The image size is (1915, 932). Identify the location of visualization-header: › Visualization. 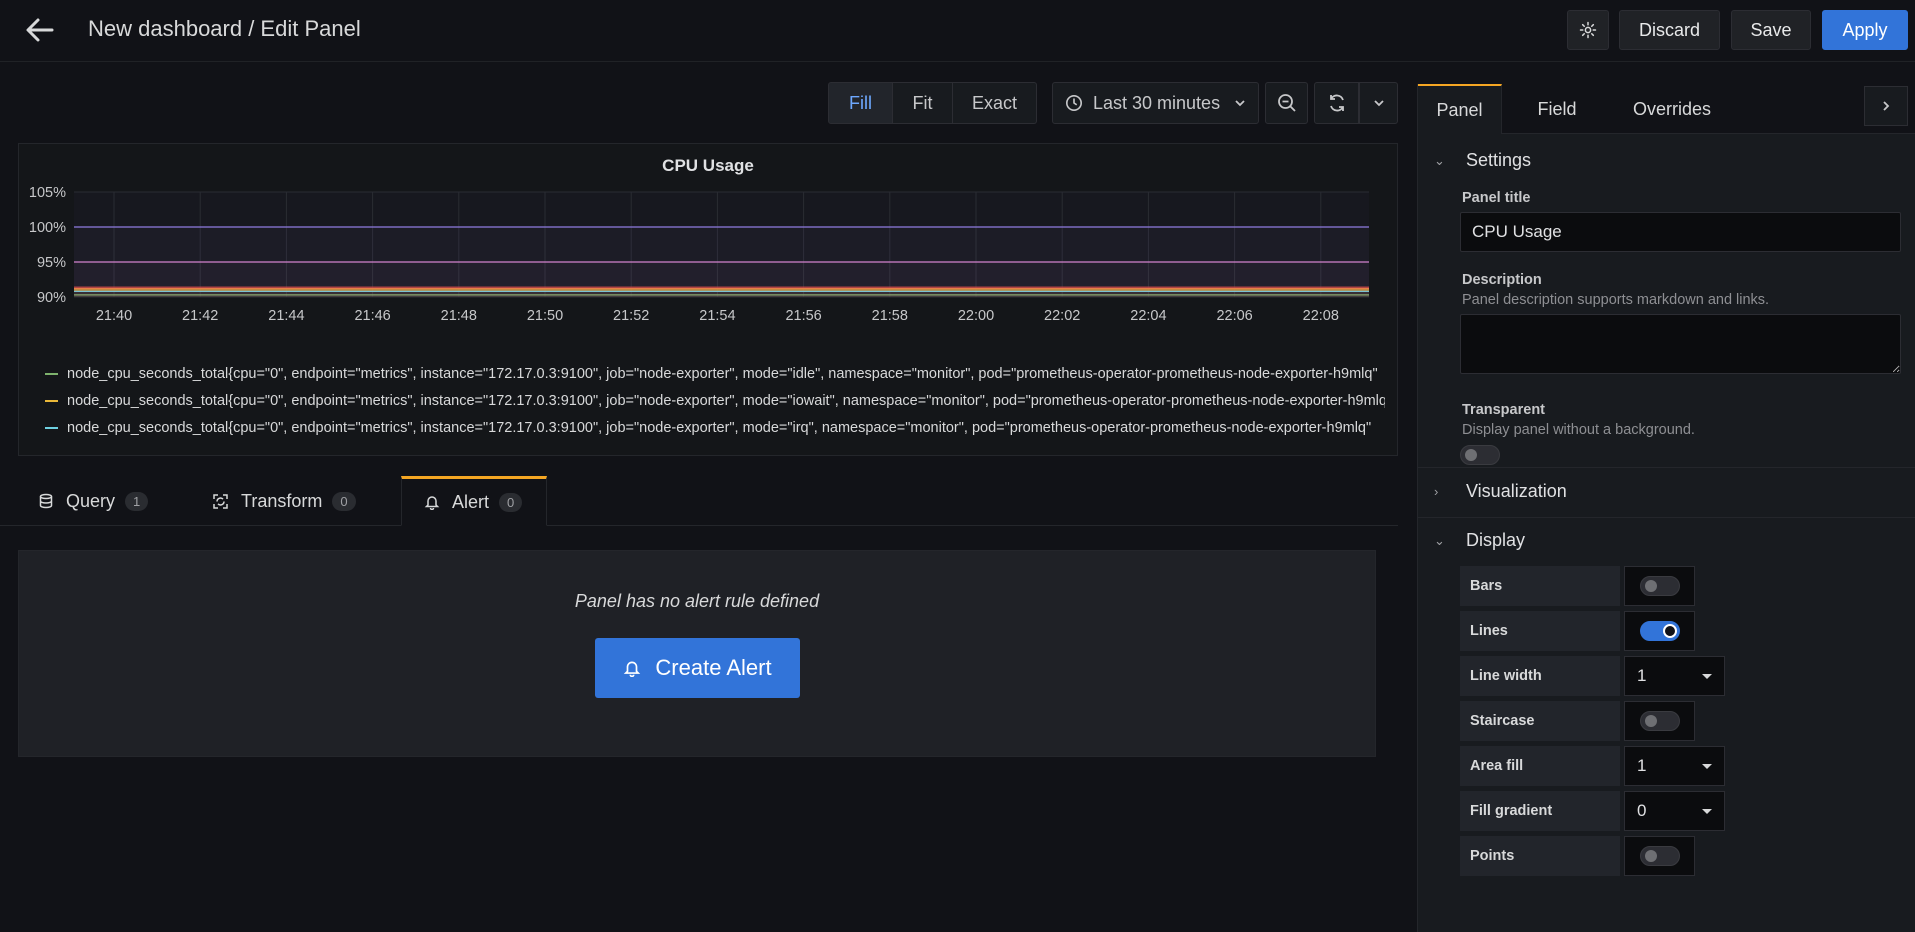
(1500, 491).